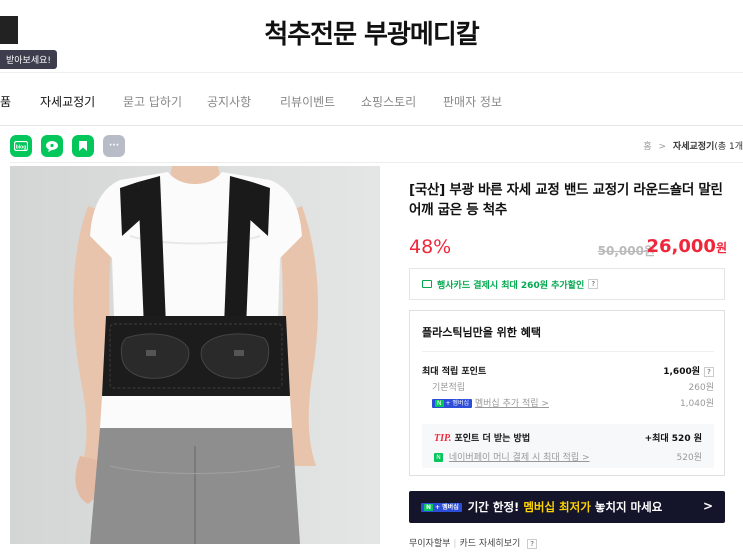 This screenshot has height=553, width=743. I want to click on tip-value: +최대 520 원, so click(673, 439).